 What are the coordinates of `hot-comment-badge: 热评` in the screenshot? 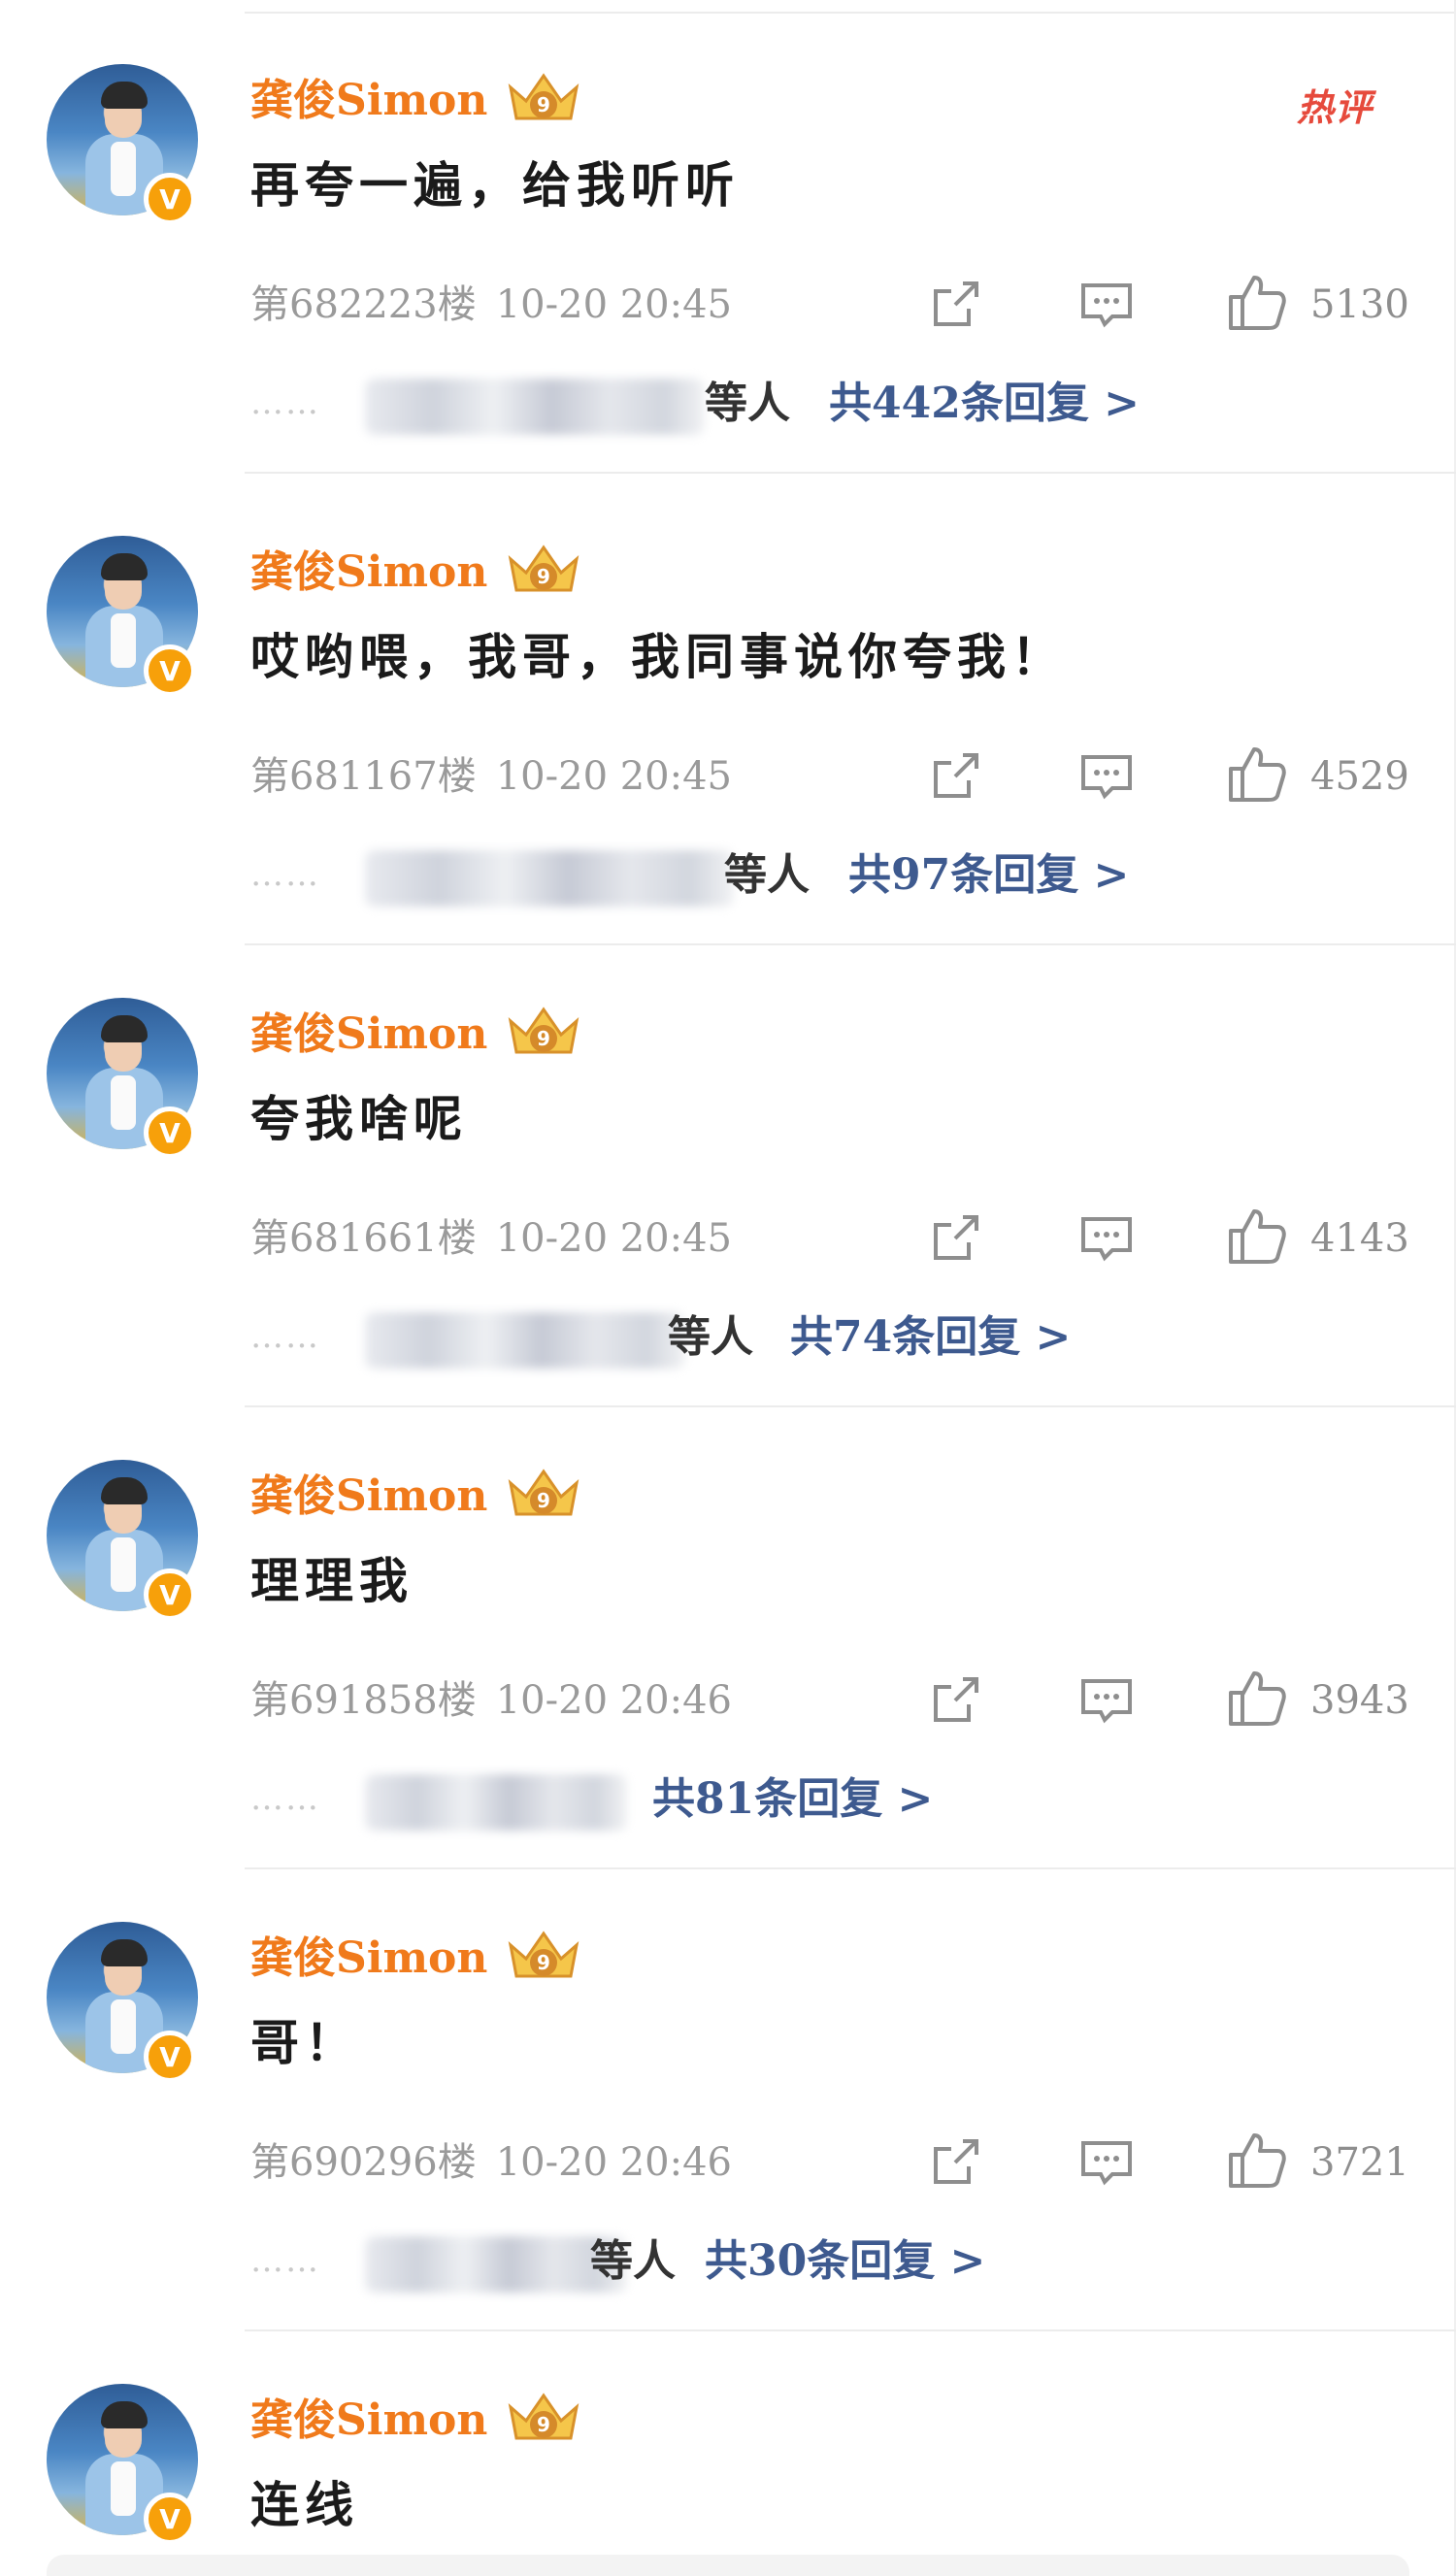 It's located at (1335, 107).